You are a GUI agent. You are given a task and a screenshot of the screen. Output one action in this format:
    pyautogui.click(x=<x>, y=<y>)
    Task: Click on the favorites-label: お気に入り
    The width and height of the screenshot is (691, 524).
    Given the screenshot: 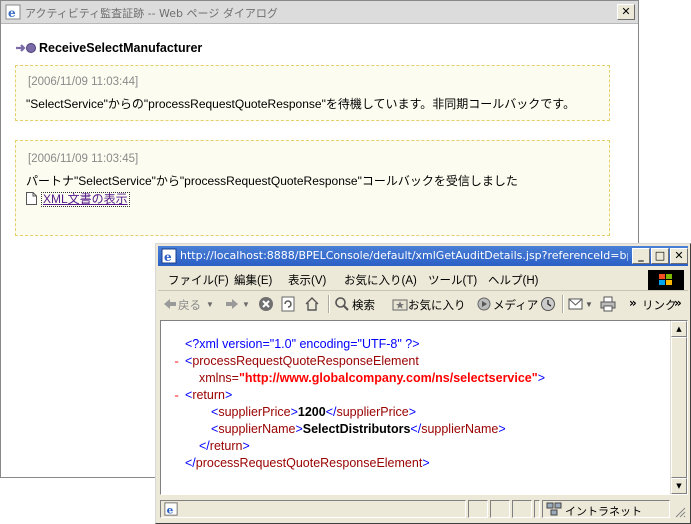 What is the action you would take?
    pyautogui.click(x=437, y=306)
    